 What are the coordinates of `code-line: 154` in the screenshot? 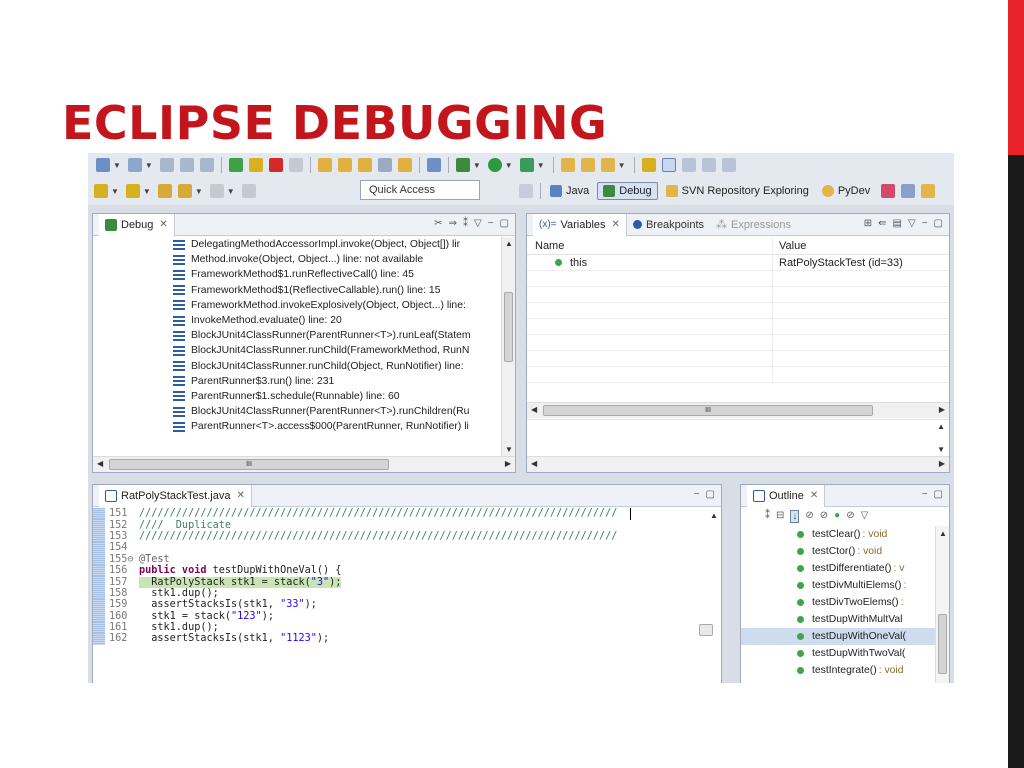 It's located at (407, 548).